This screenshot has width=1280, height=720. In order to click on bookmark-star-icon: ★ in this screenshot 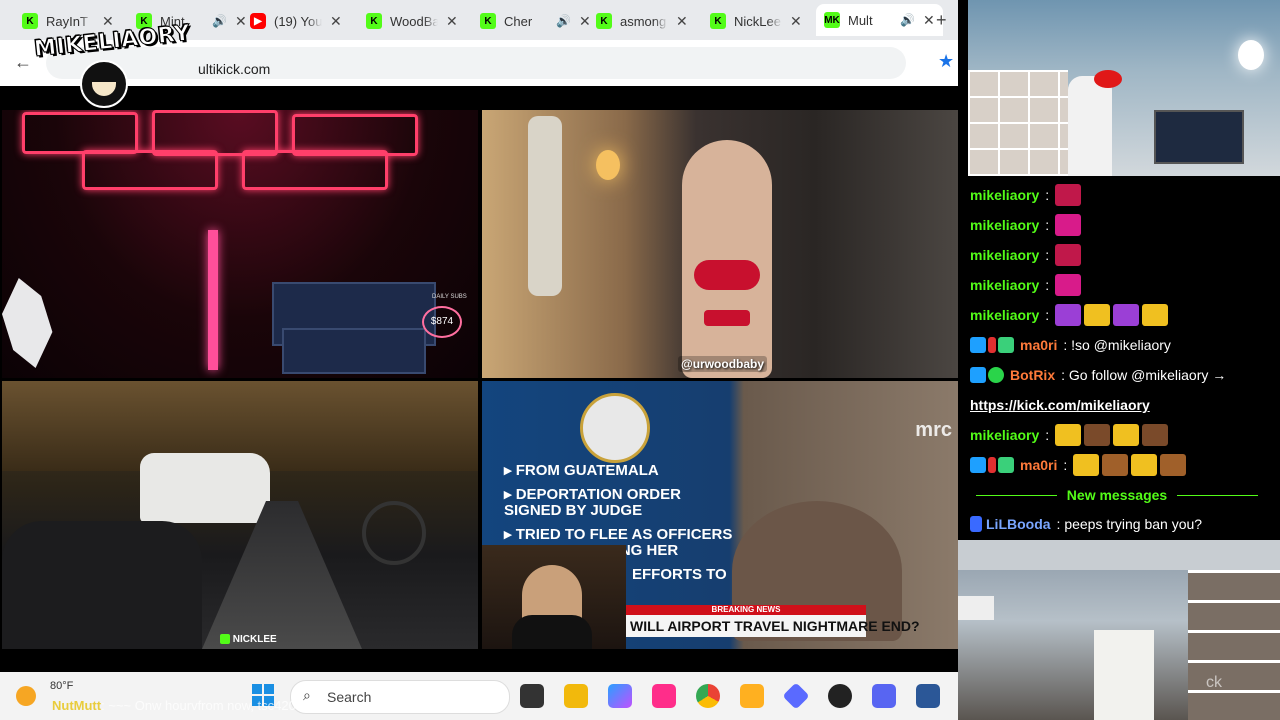, I will do `click(946, 61)`.